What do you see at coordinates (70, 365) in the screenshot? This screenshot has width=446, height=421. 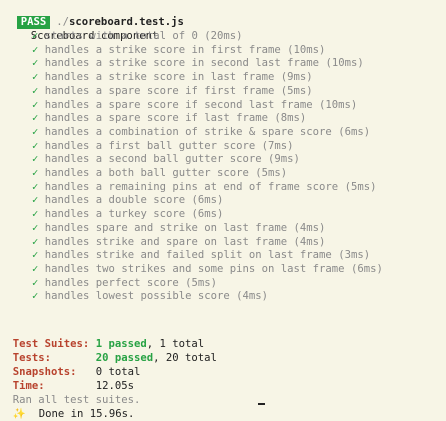 I see `summary-snapshots: Snapshots: 0 total` at bounding box center [70, 365].